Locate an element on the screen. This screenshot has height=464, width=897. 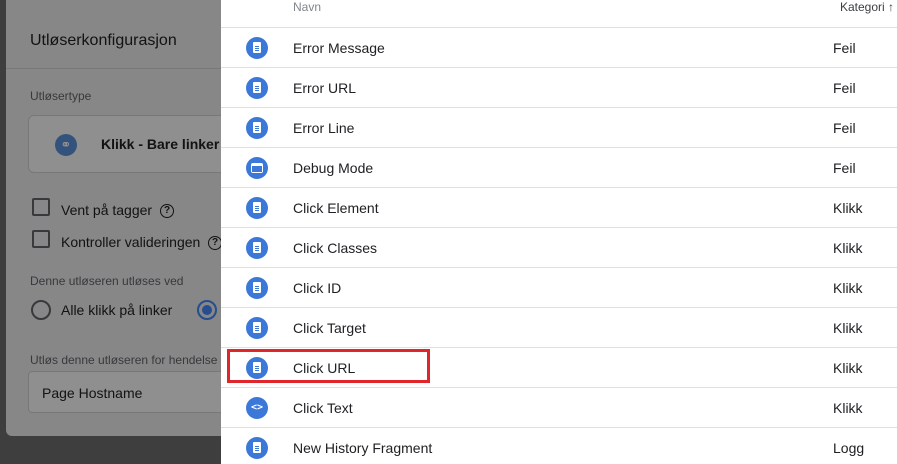
variable-name: Click URL is located at coordinates (324, 368).